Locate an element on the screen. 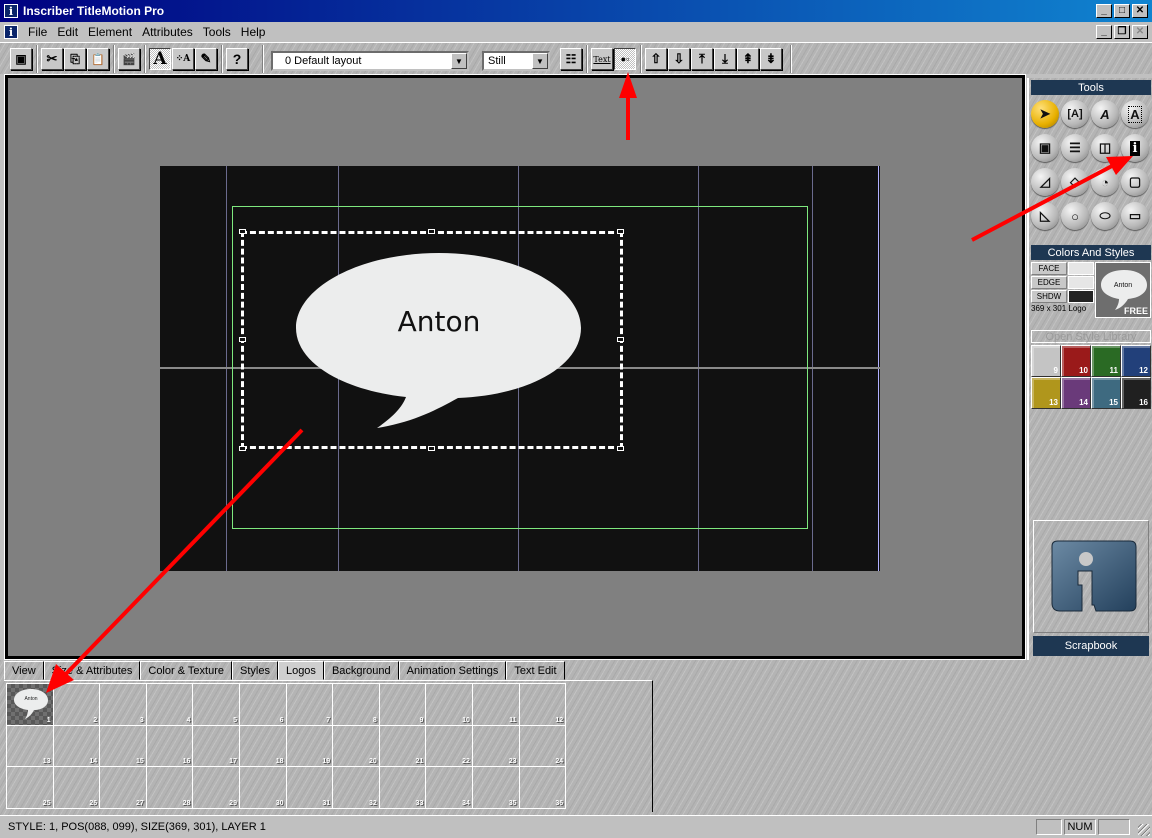 The width and height of the screenshot is (1152, 838). close-button: ✕ is located at coordinates (1140, 11).